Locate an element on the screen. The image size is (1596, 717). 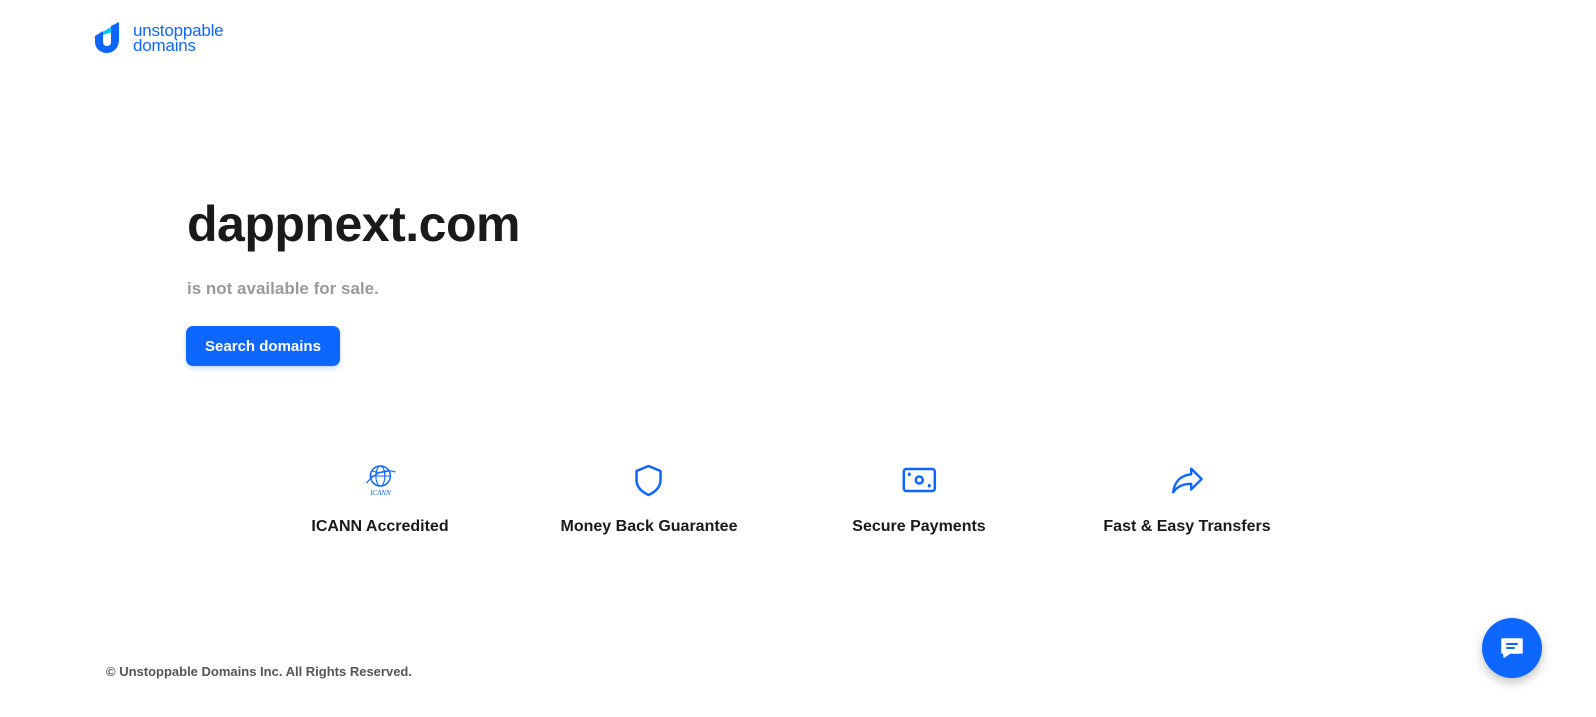
shield-icon is located at coordinates (649, 480).